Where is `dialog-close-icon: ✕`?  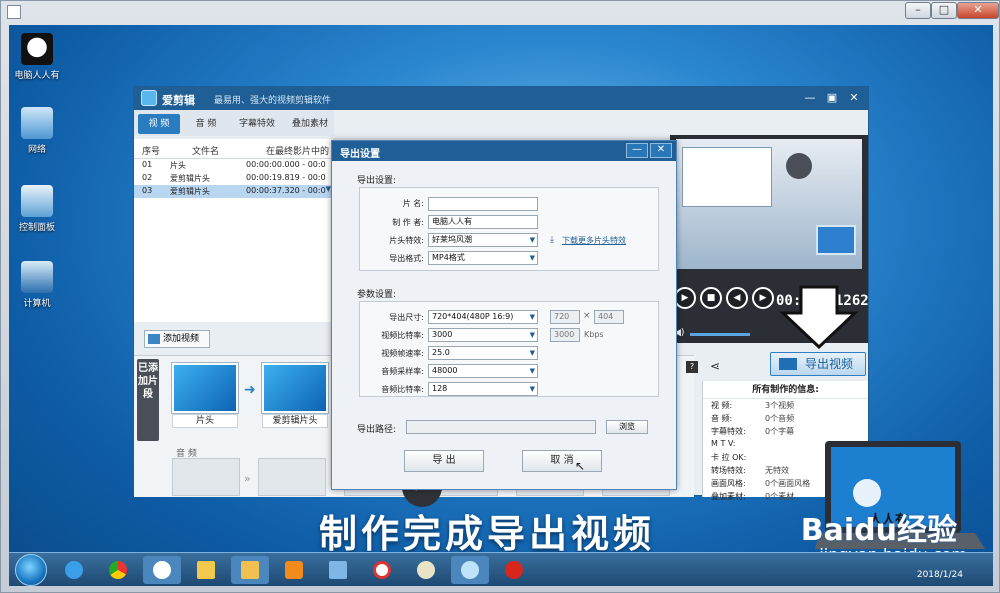 dialog-close-icon: ✕ is located at coordinates (661, 150).